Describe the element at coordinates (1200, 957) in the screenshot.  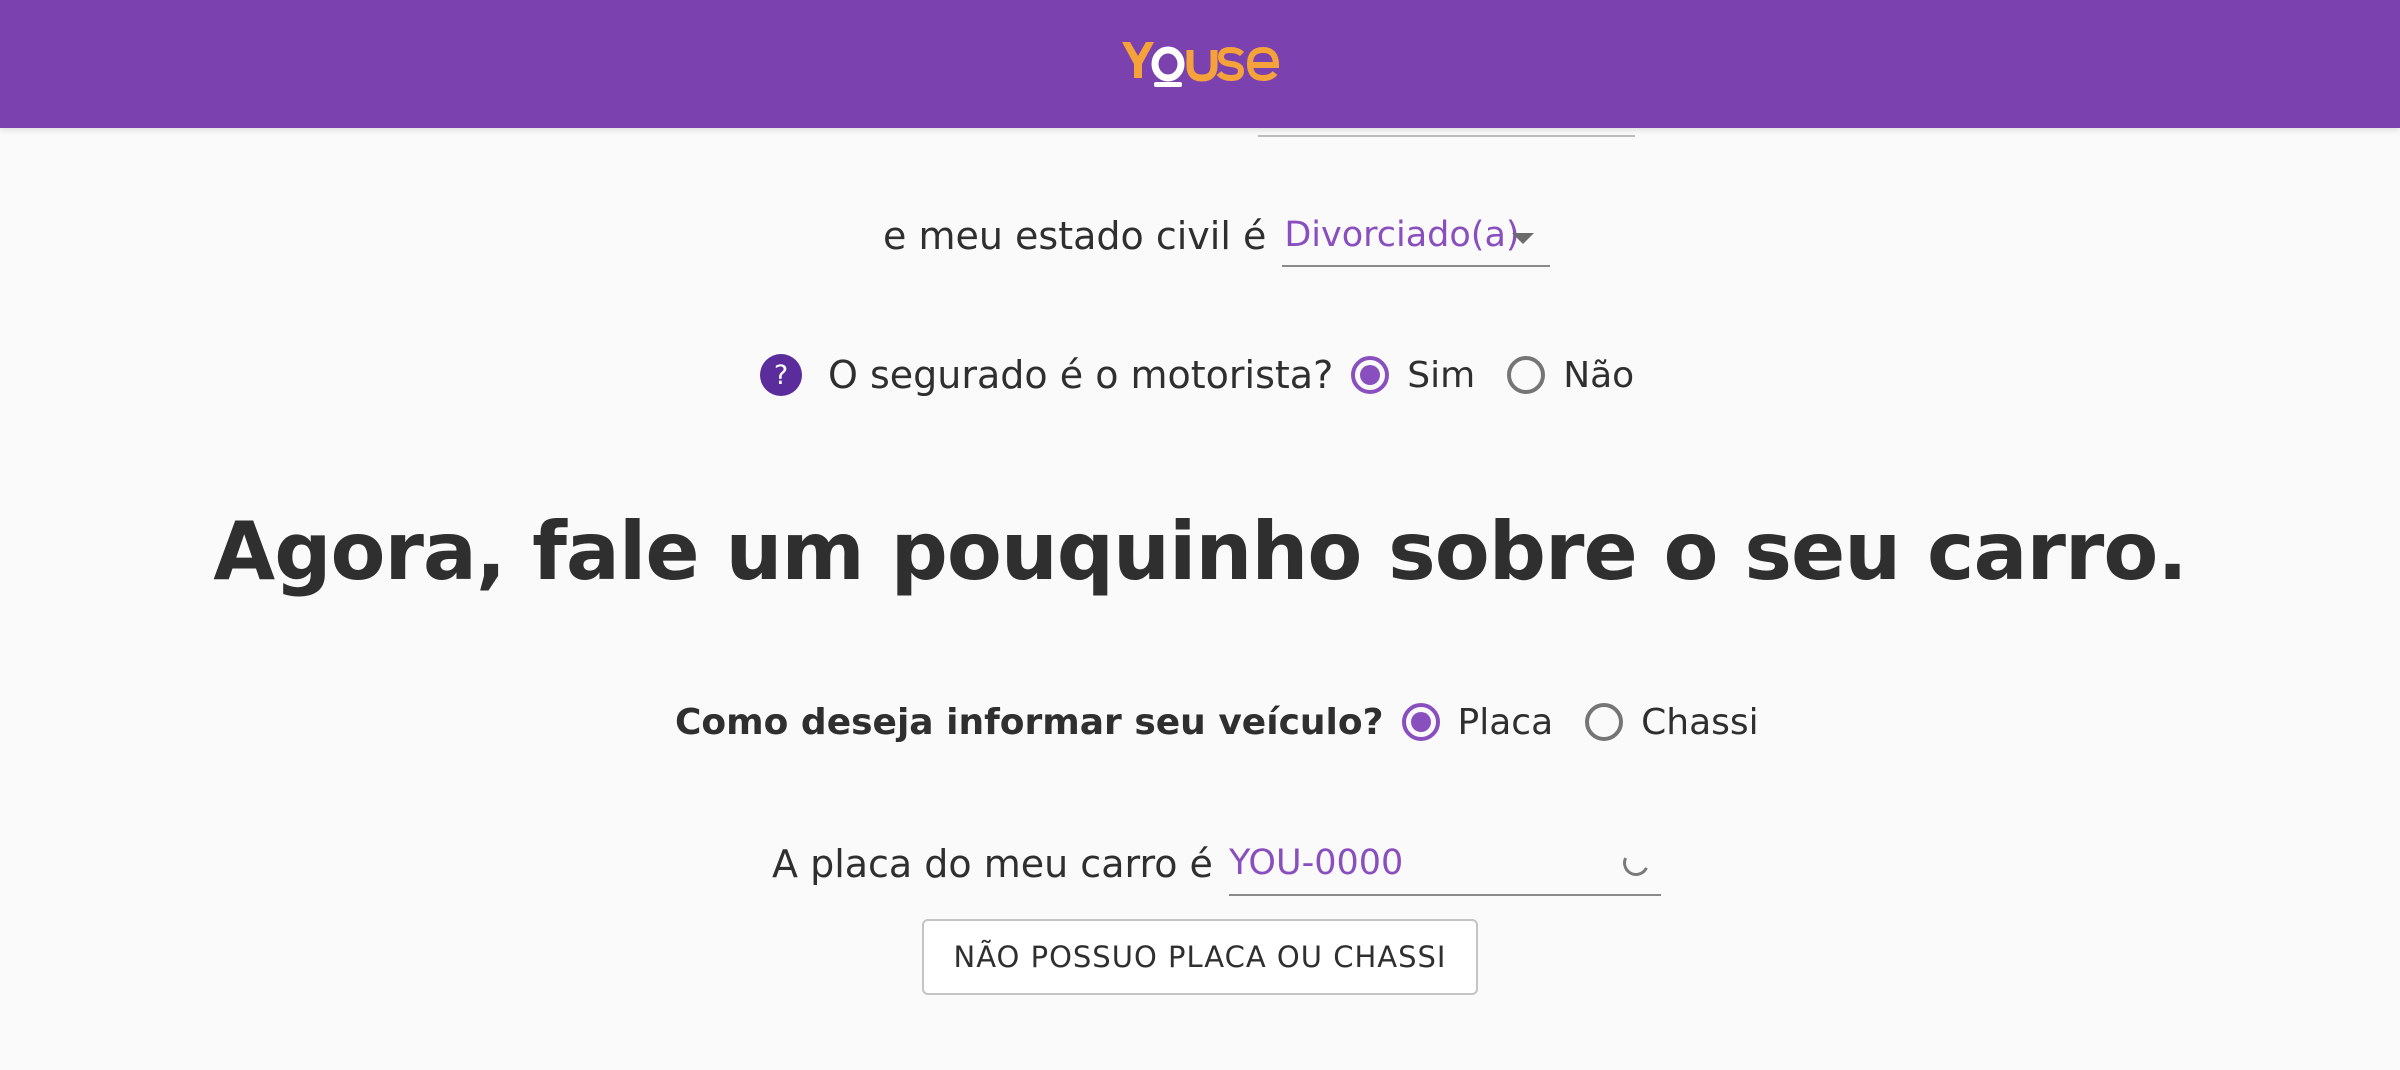
I see `no-plate-or-chassis-button: NÃO POSSUO PLACA OU CHASSI` at that location.